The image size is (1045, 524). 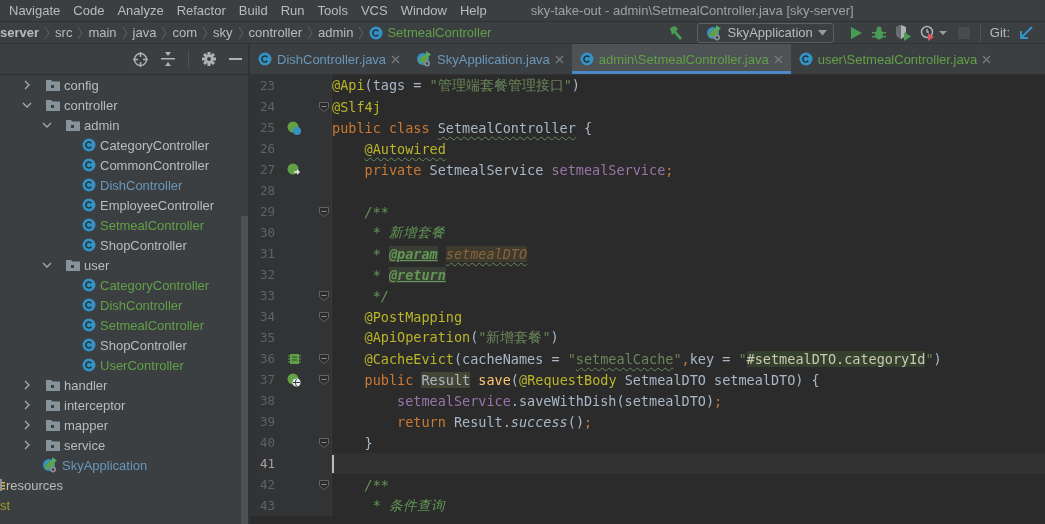 I want to click on tree-item-label: CommonController, so click(x=155, y=165).